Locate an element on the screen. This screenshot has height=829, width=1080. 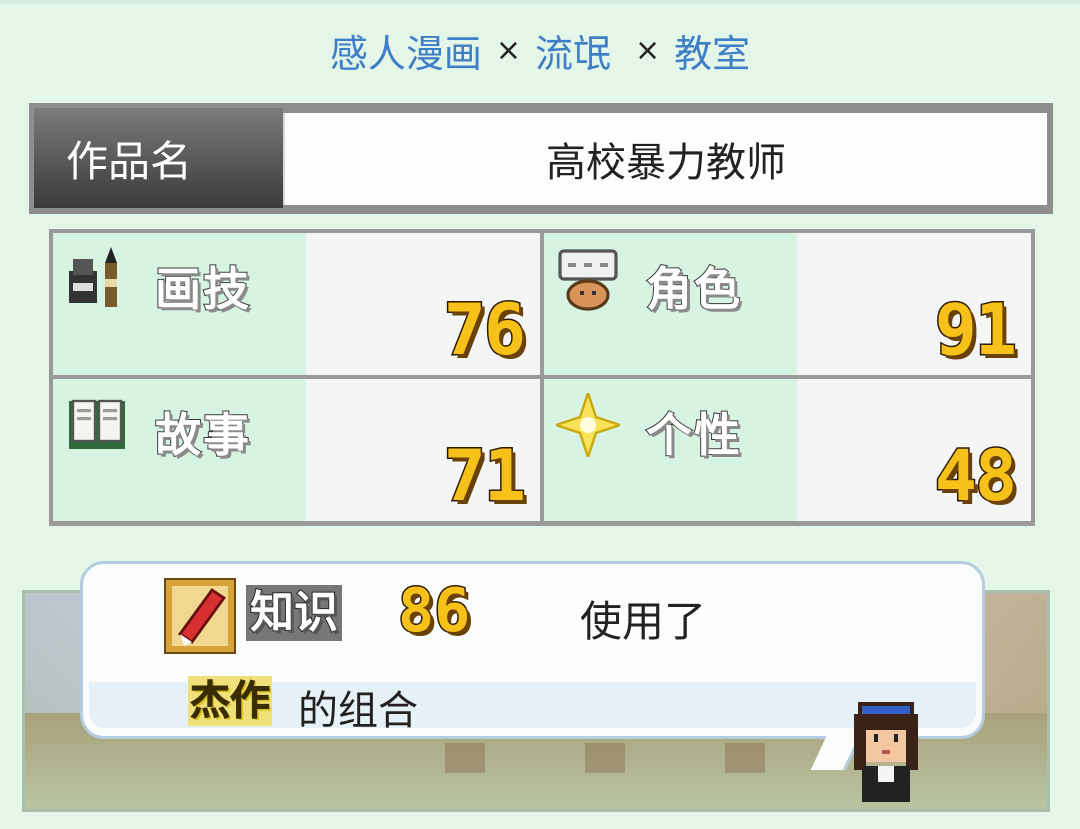
character-avatar is located at coordinates (886, 752).